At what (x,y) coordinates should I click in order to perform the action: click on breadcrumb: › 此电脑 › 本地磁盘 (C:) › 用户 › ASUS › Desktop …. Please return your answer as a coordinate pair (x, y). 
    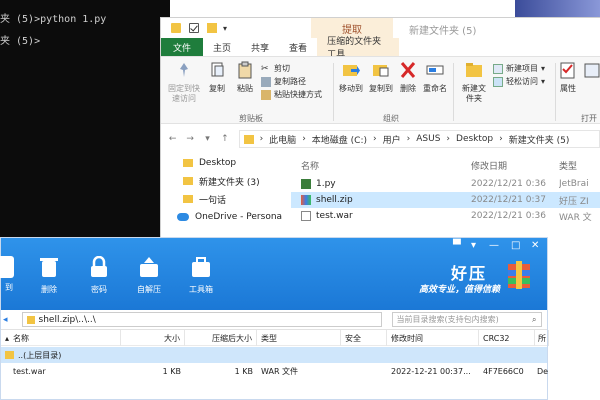
    Looking at the image, I should click on (419, 139).